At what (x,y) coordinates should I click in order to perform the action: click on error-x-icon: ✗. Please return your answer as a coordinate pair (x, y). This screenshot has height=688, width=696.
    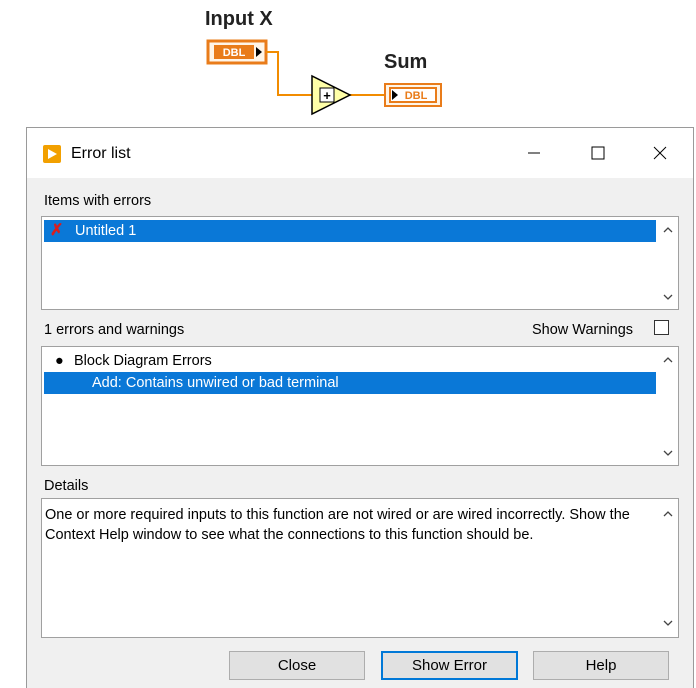
    Looking at the image, I should click on (57, 230).